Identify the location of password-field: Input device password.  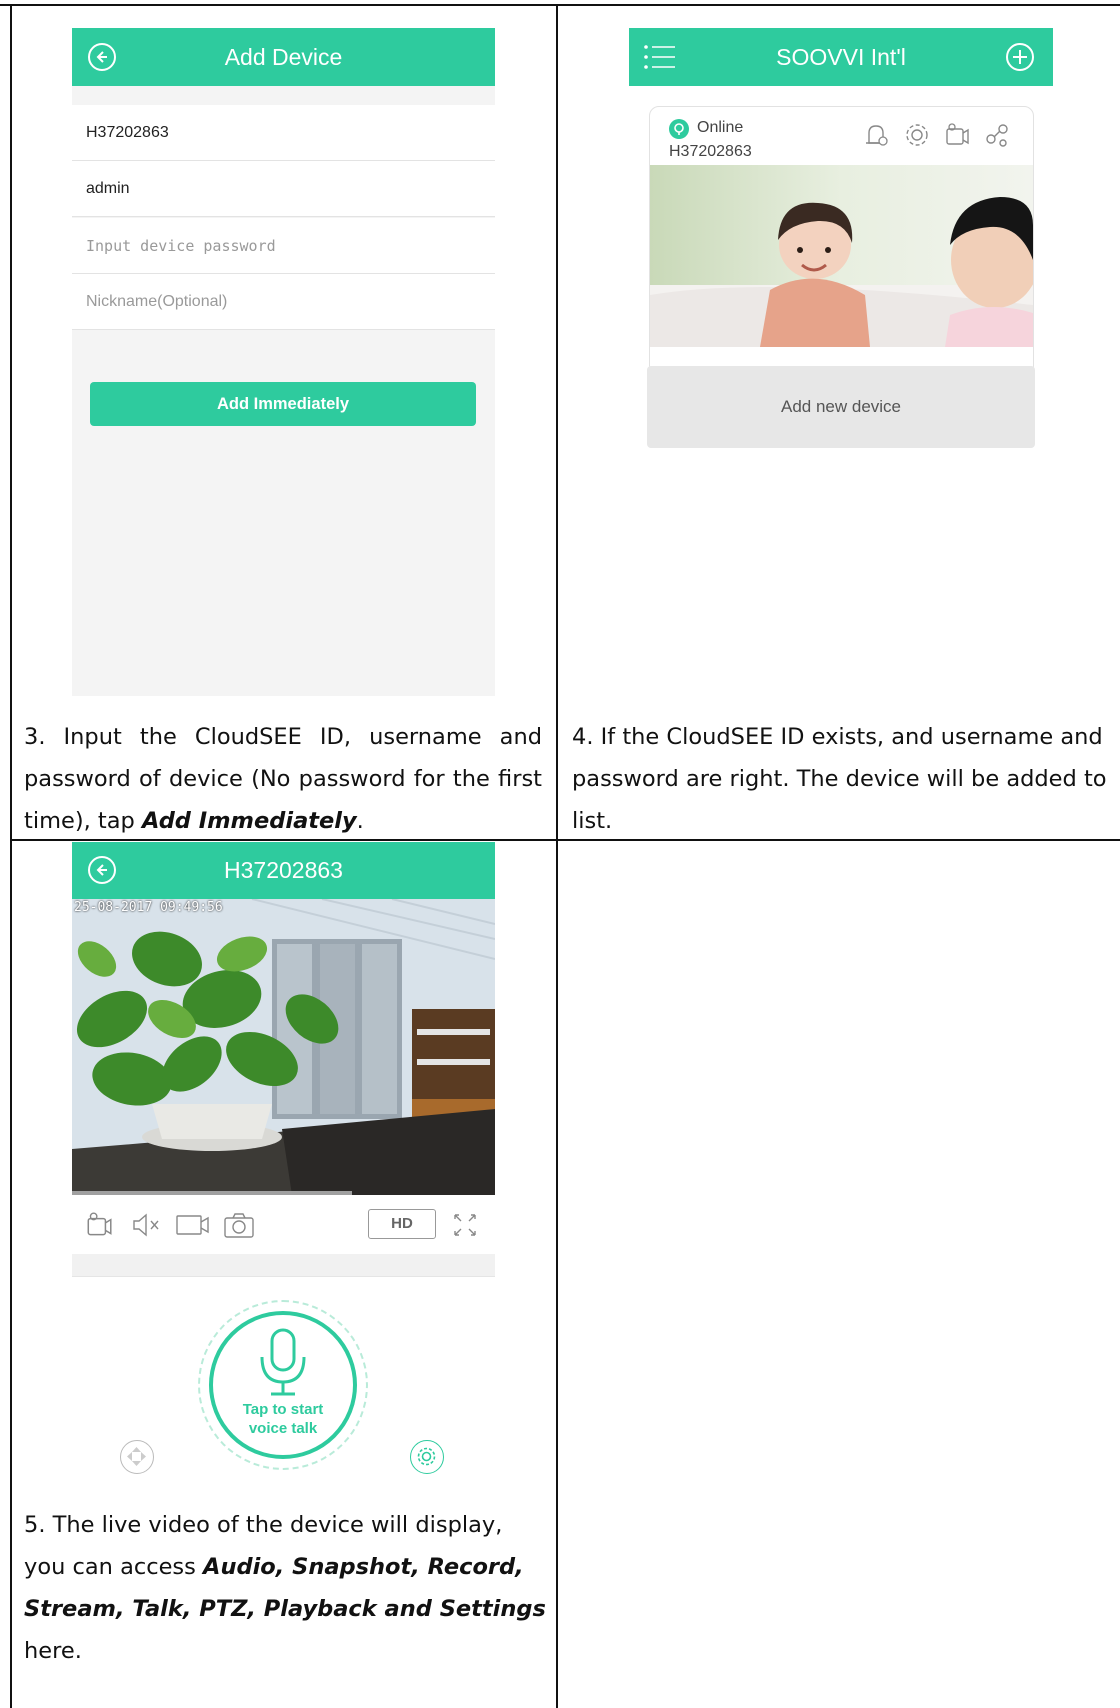
(283, 246).